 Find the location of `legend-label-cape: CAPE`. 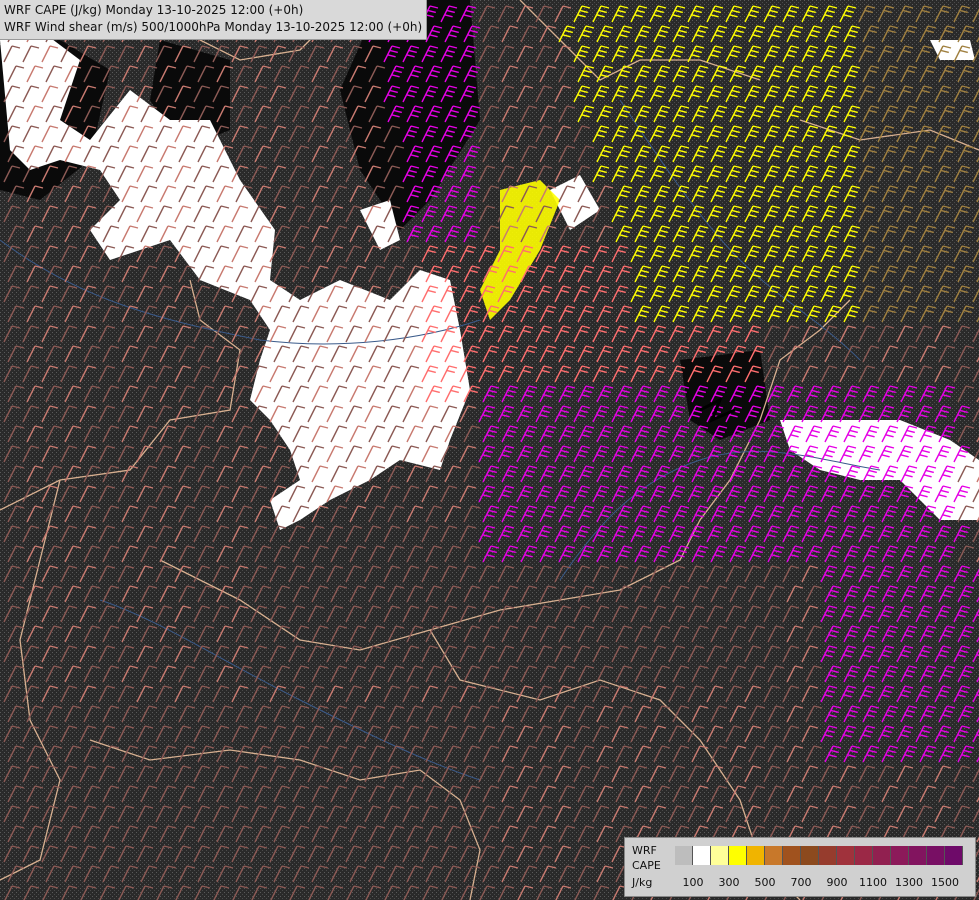

legend-label-cape: CAPE is located at coordinates (646, 865).